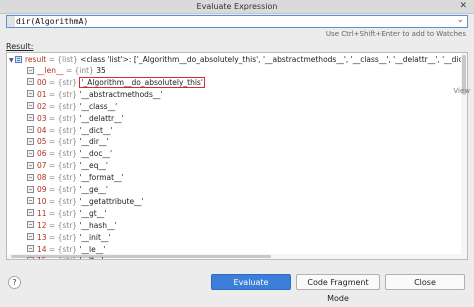 This screenshot has width=474, height=307. I want to click on row-name: __len__, so click(50, 70).